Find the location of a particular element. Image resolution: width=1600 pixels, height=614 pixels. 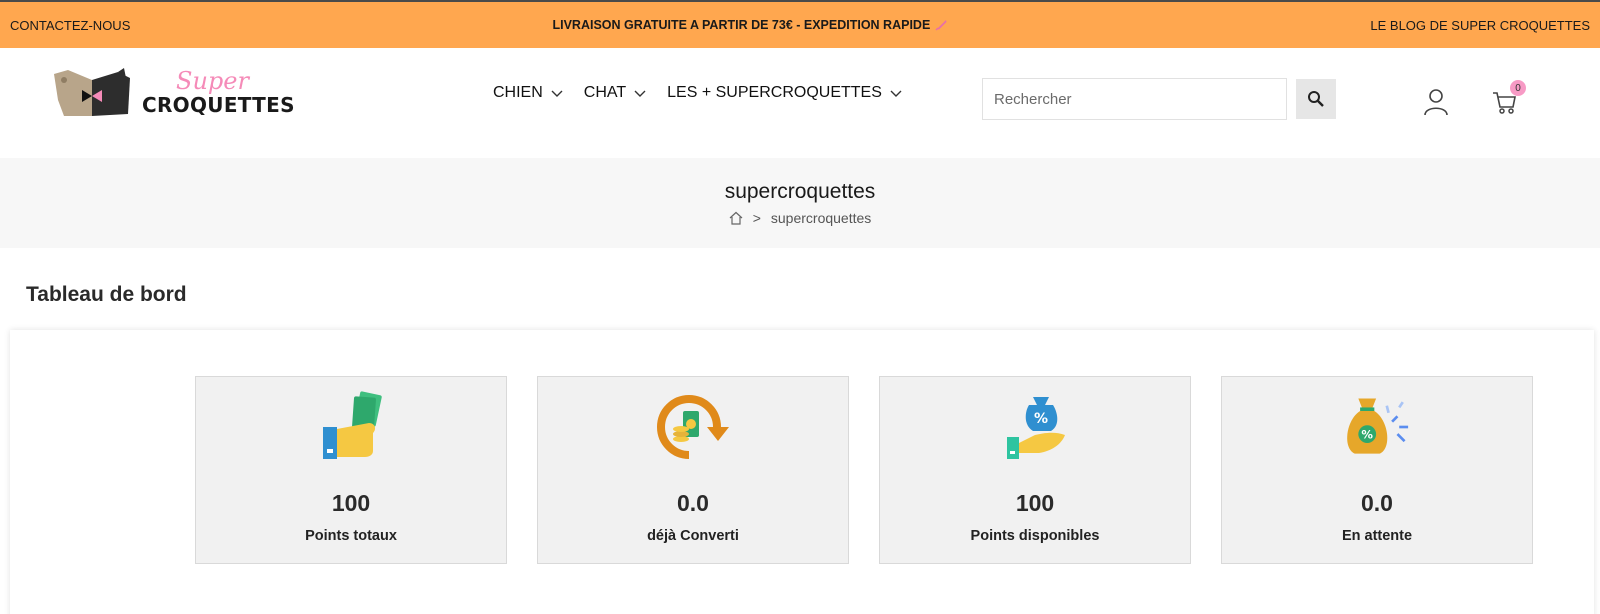

rocket-icon is located at coordinates (941, 25).